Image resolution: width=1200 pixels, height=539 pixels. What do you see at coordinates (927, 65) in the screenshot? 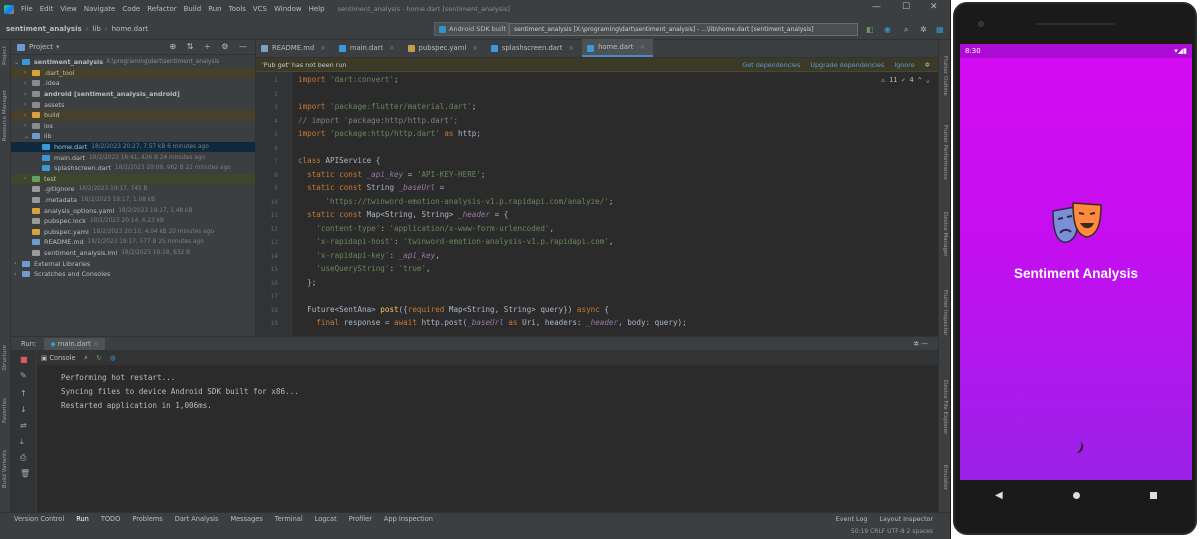
I see `gear-icon: ✲` at bounding box center [927, 65].